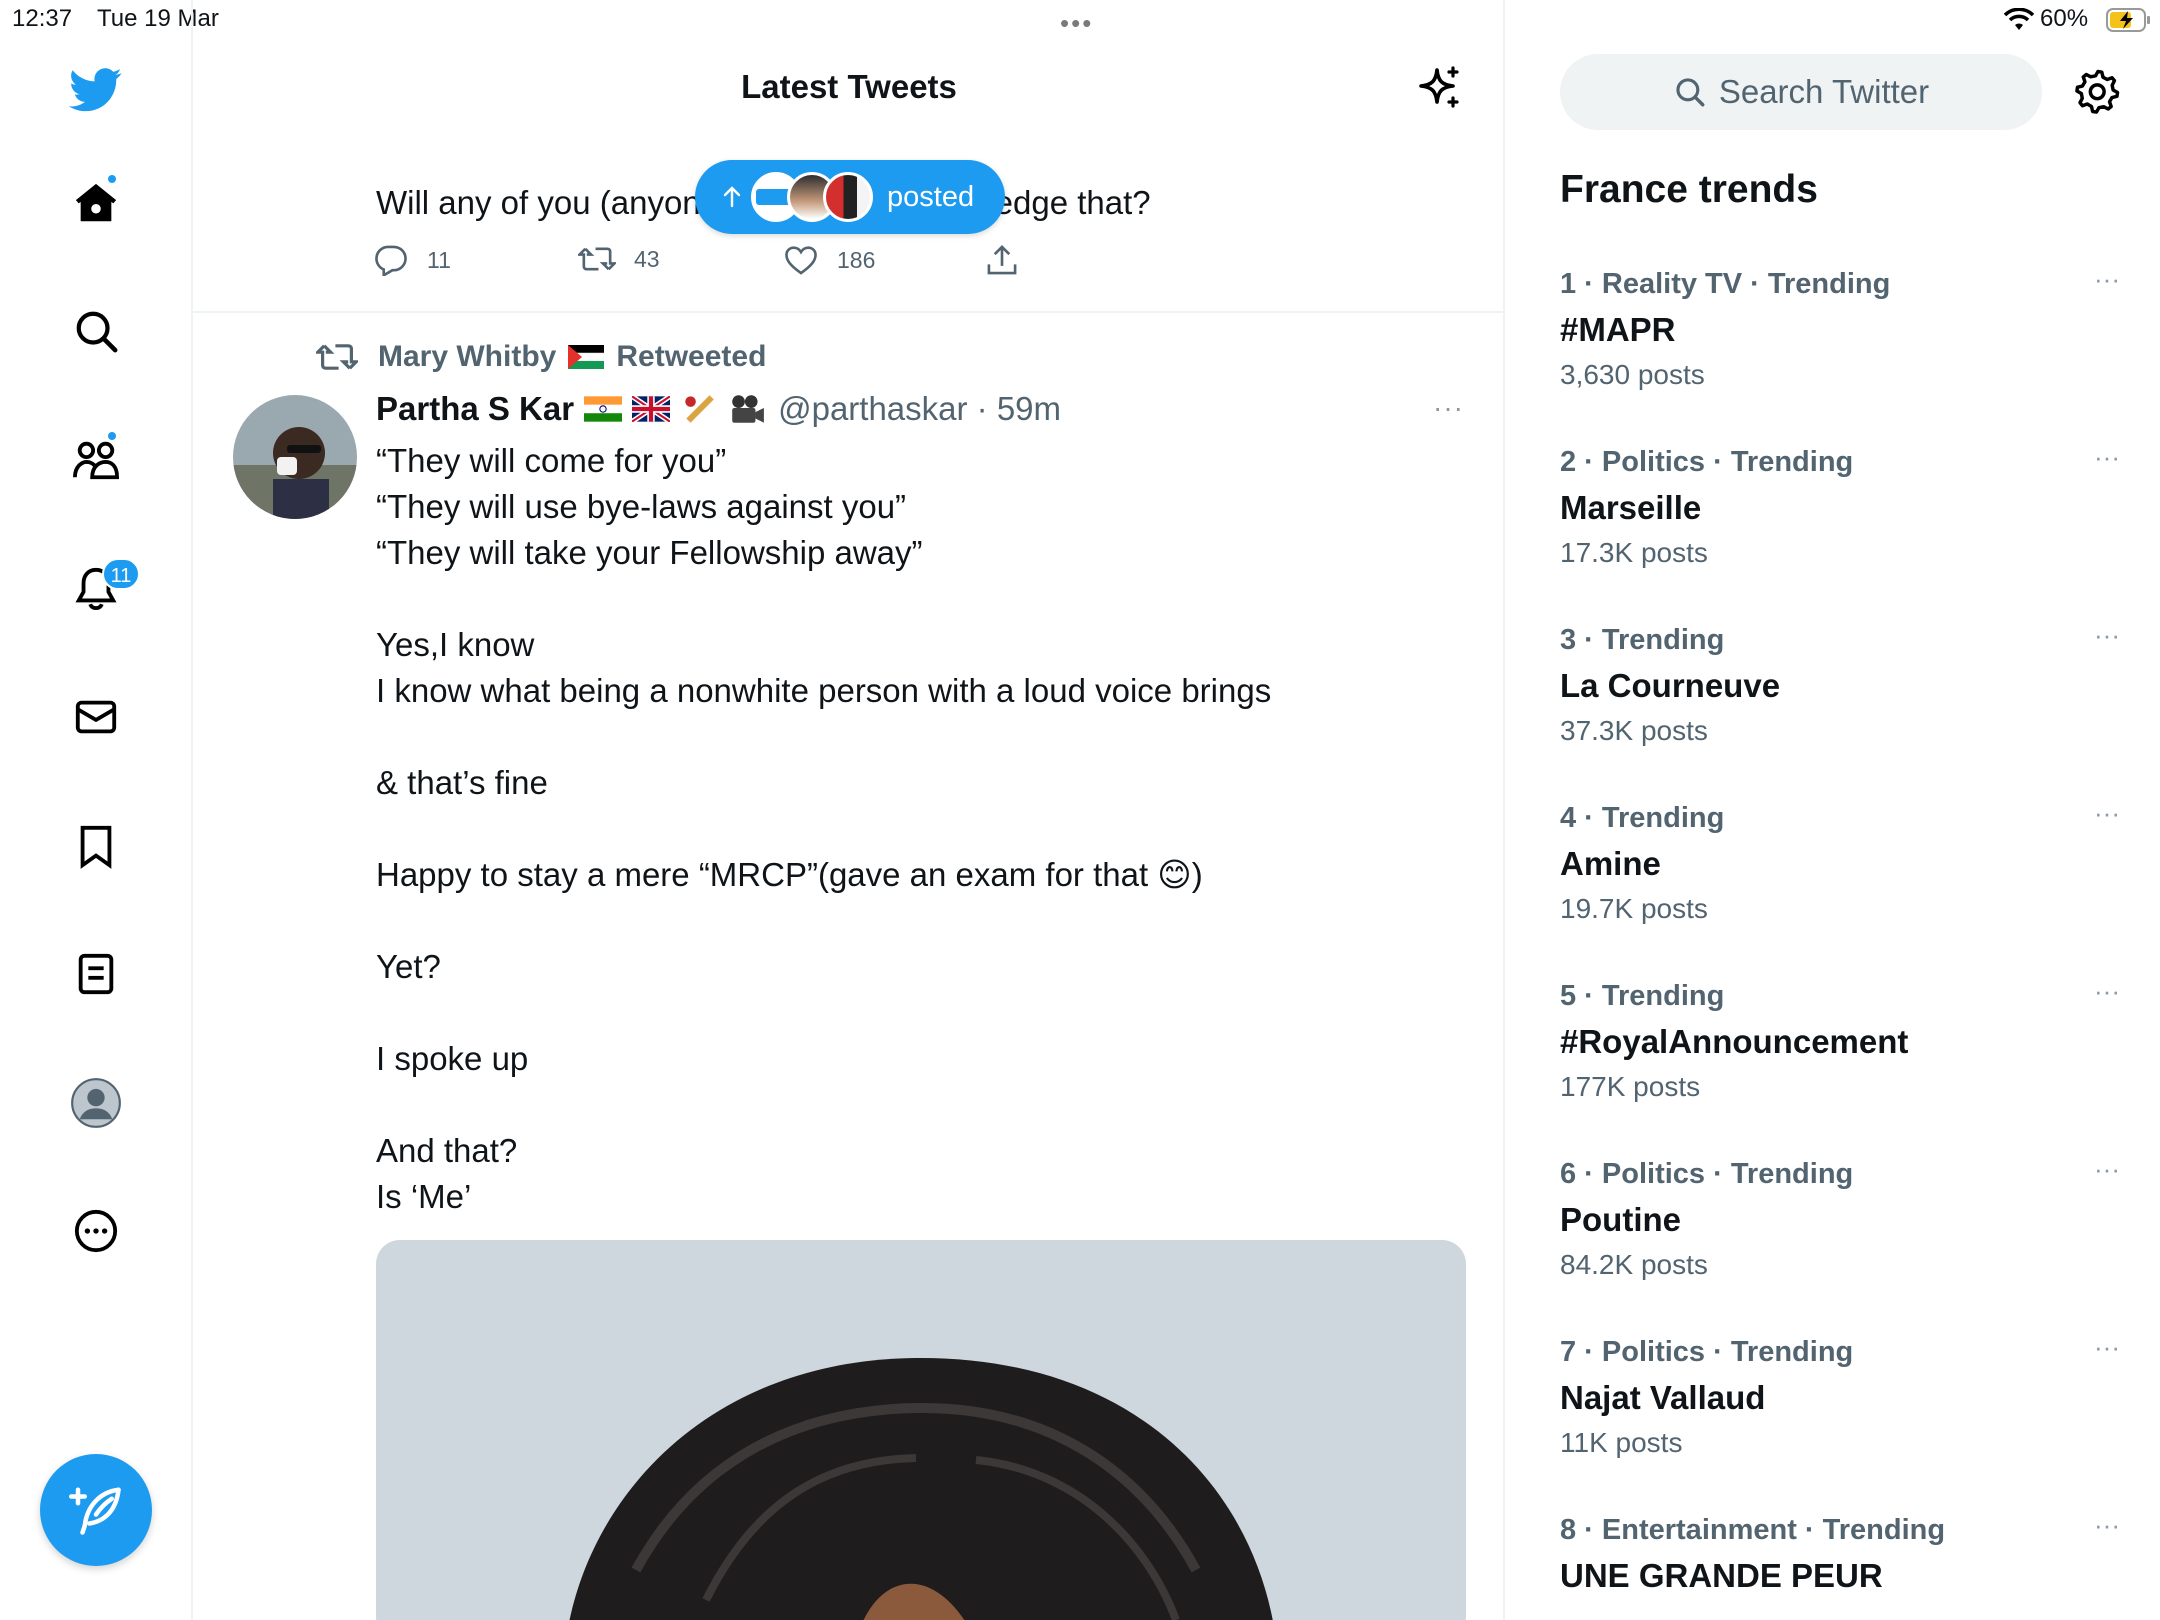 The height and width of the screenshot is (1620, 2160). I want to click on retweeted-label: Retweeted, so click(691, 356).